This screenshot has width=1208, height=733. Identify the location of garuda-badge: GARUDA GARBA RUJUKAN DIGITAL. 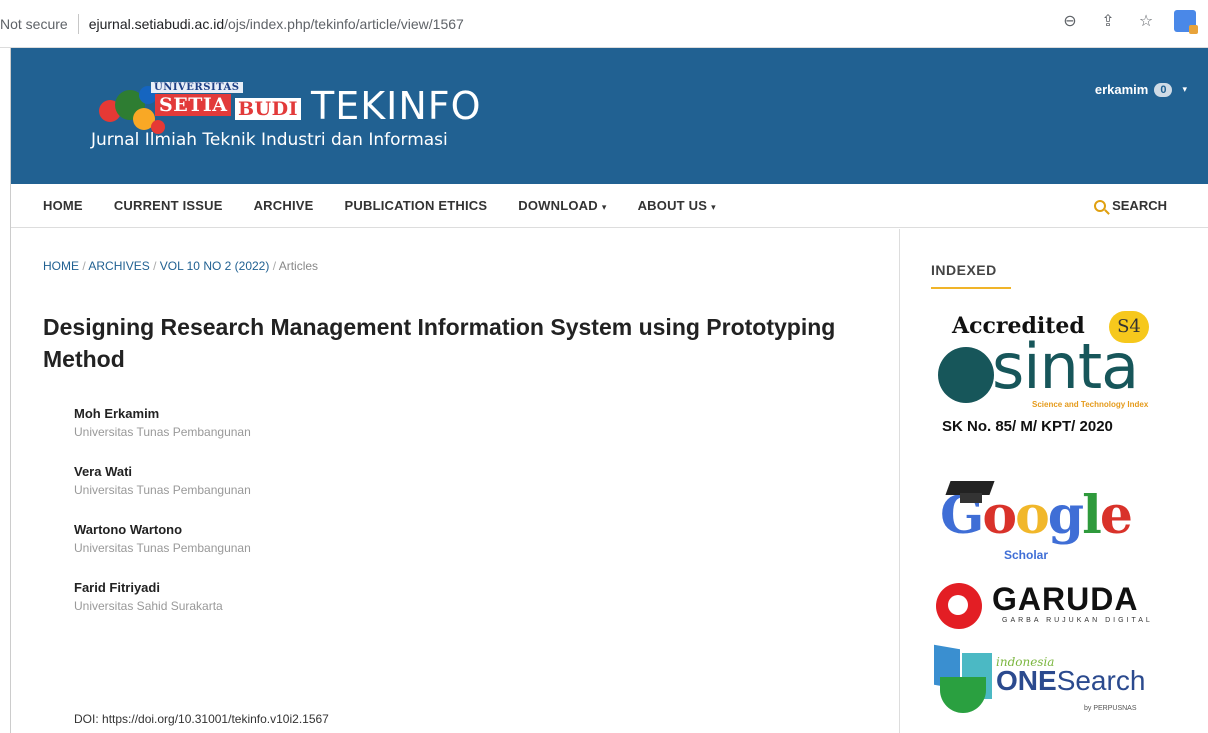
(1056, 607).